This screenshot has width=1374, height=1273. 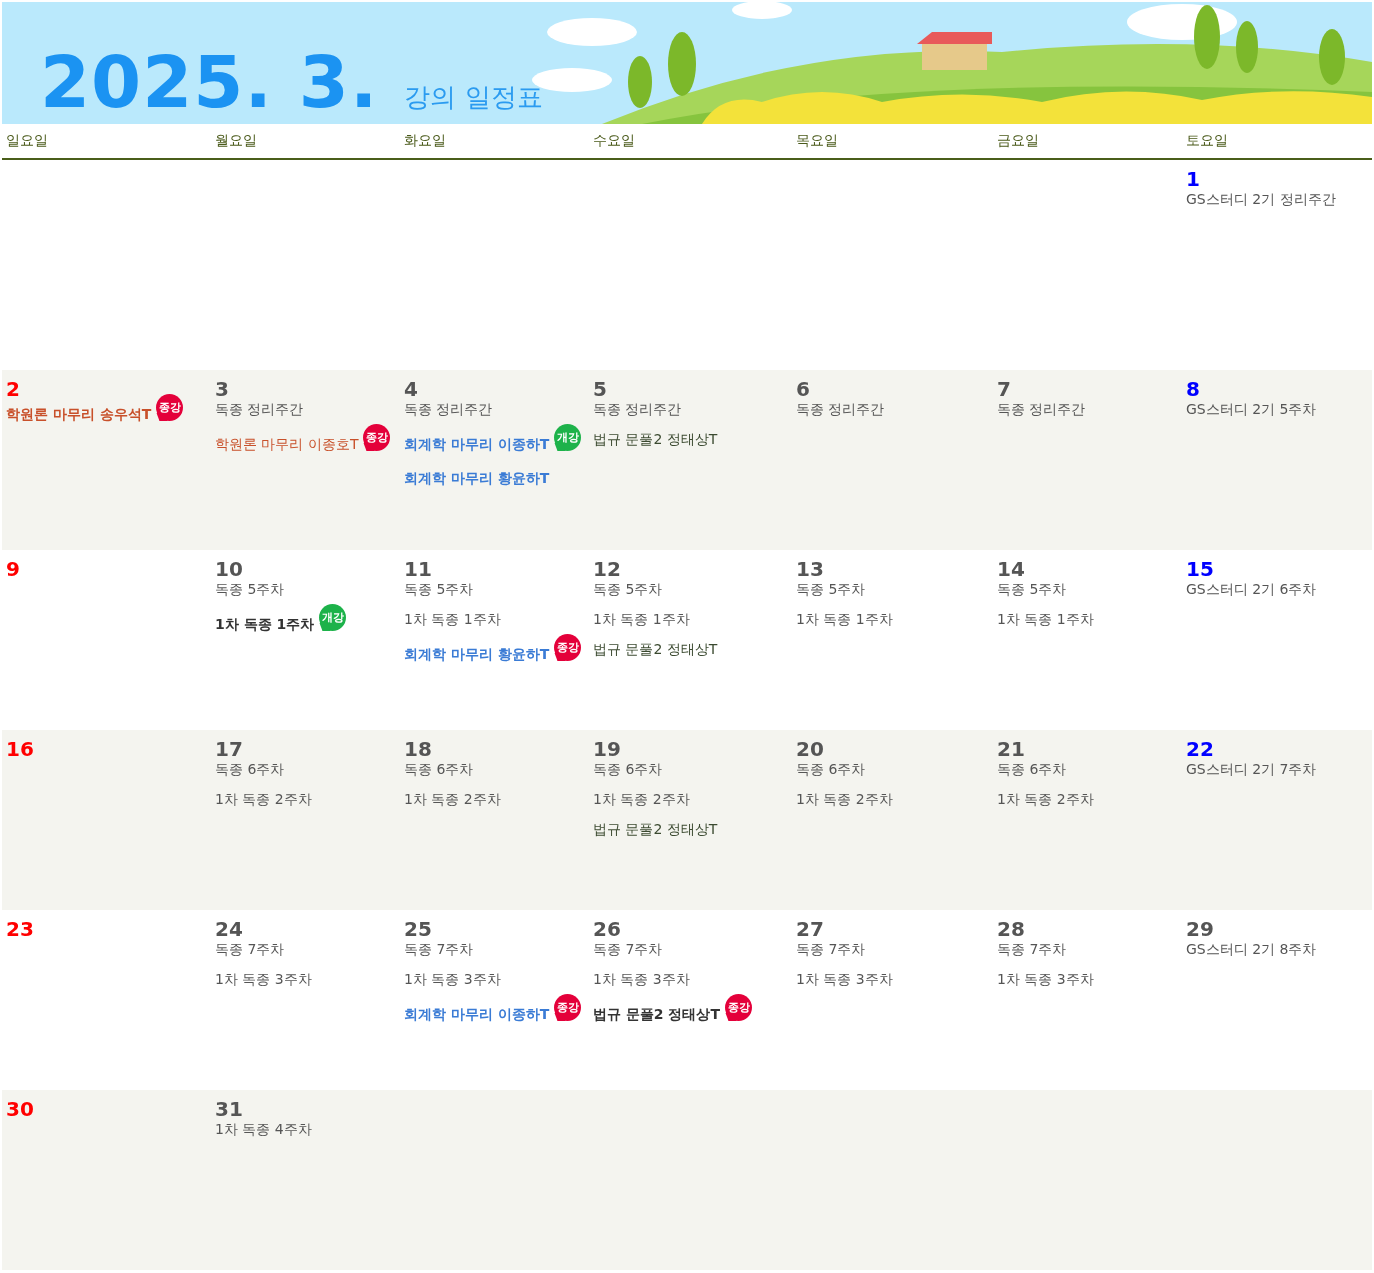 I want to click on weekday-header: 화요일, so click(x=425, y=141).